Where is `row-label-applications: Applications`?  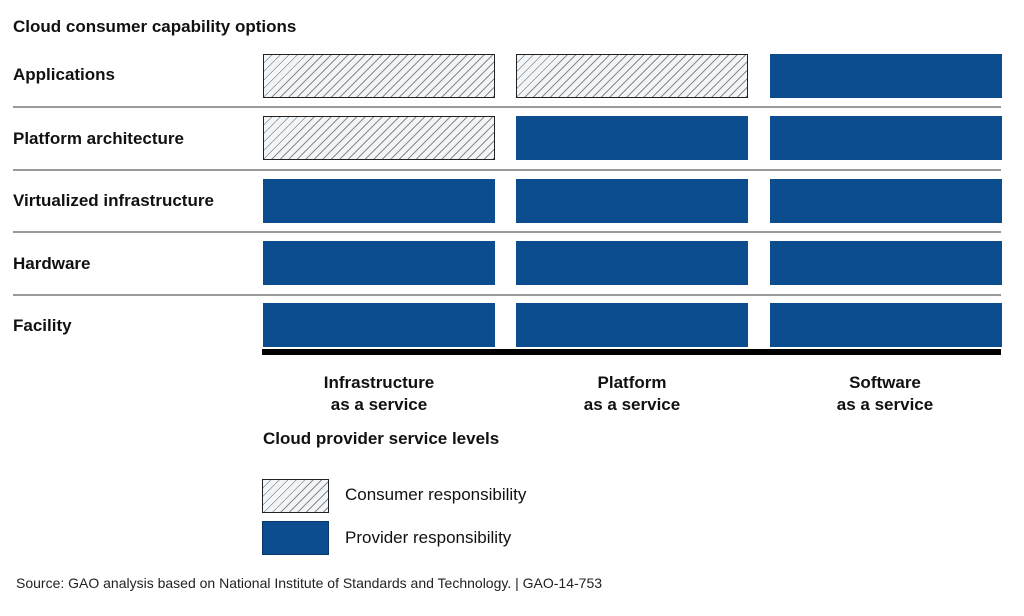 row-label-applications: Applications is located at coordinates (64, 74).